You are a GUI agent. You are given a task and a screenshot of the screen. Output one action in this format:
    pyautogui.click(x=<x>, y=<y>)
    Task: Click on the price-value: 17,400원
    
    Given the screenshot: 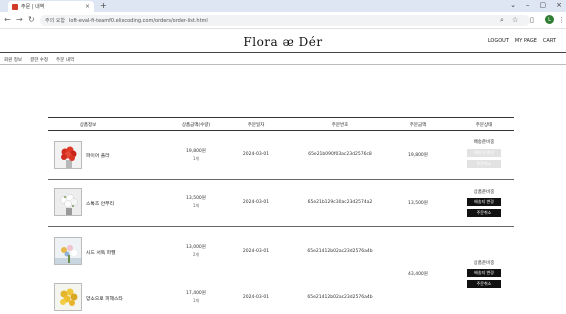 What is the action you would take?
    pyautogui.click(x=196, y=293)
    